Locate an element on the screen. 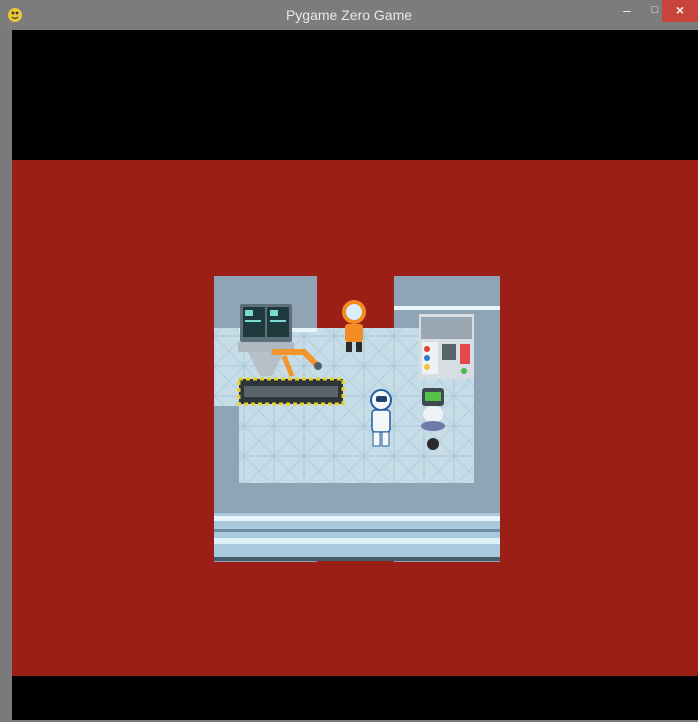  minimize-button: – is located at coordinates (627, 11).